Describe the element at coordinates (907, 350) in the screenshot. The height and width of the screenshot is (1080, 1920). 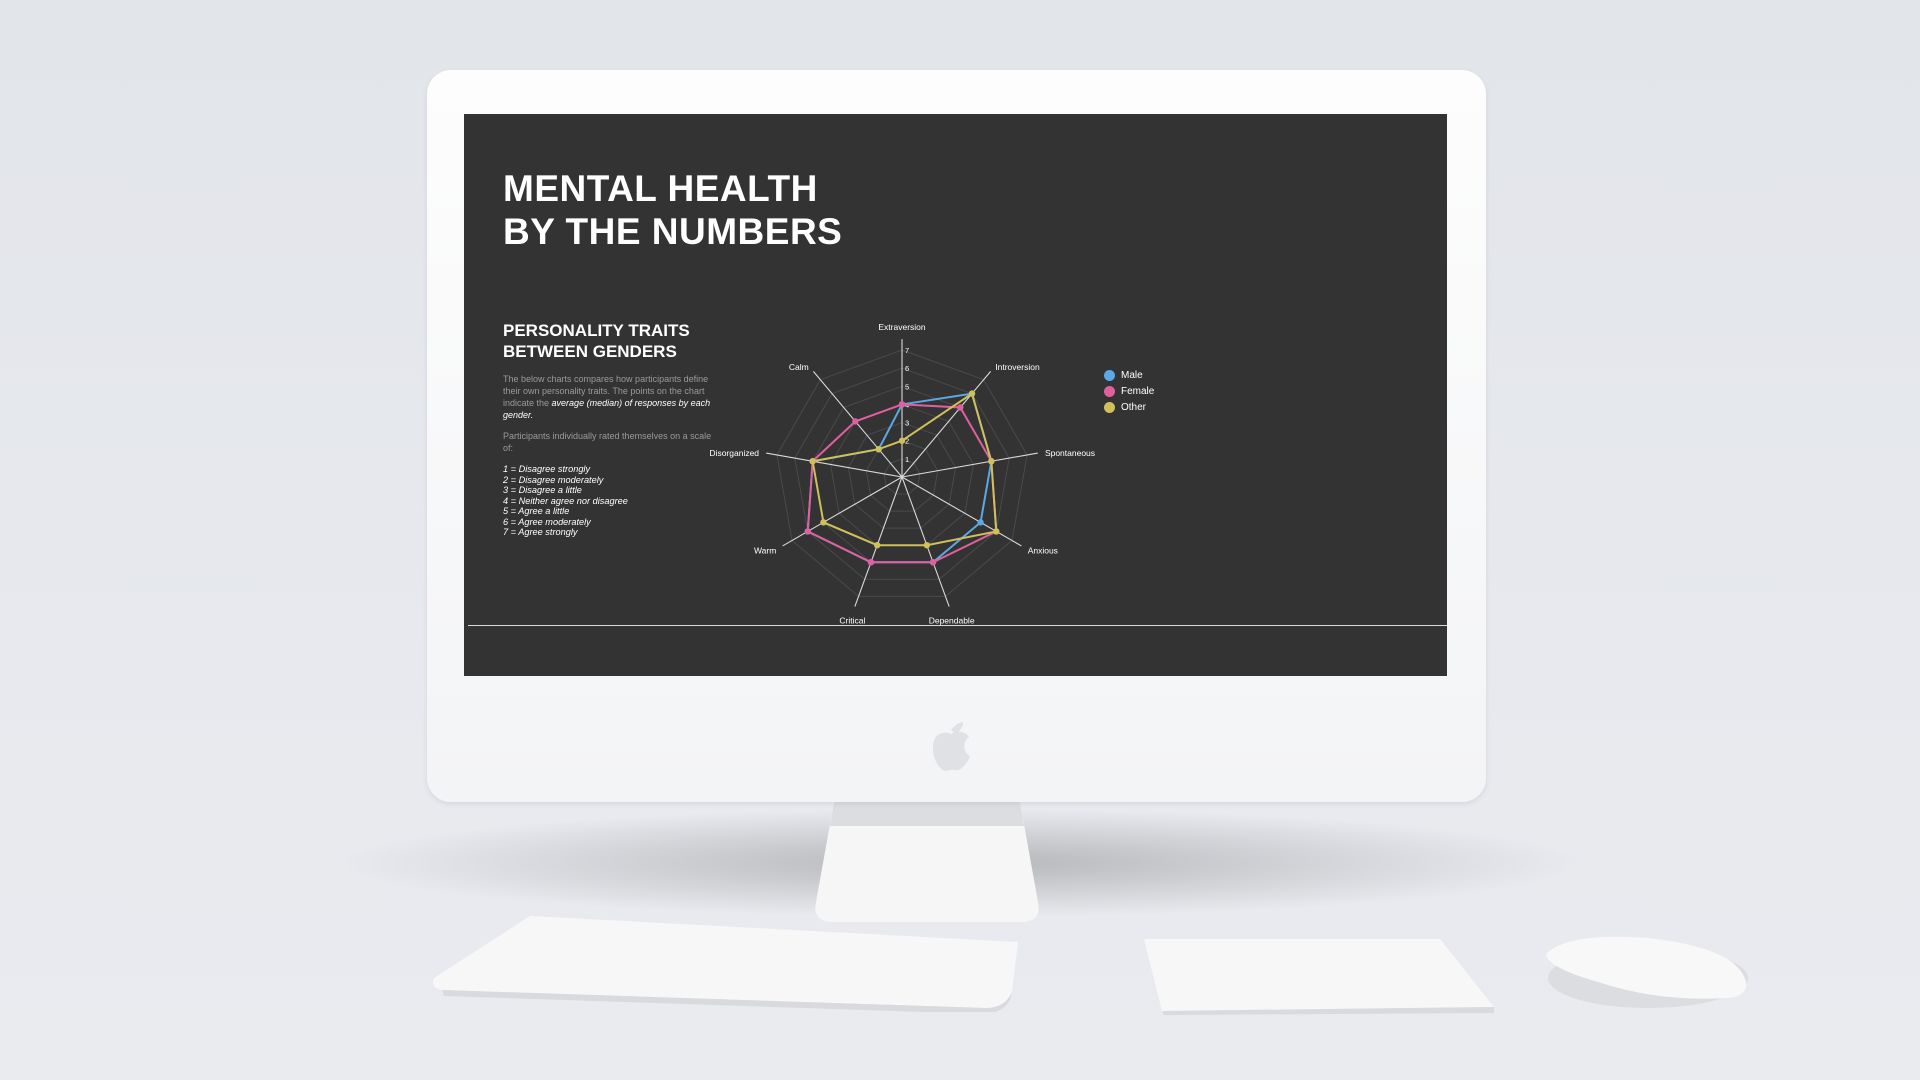
I see `radial-tick-label: 7` at that location.